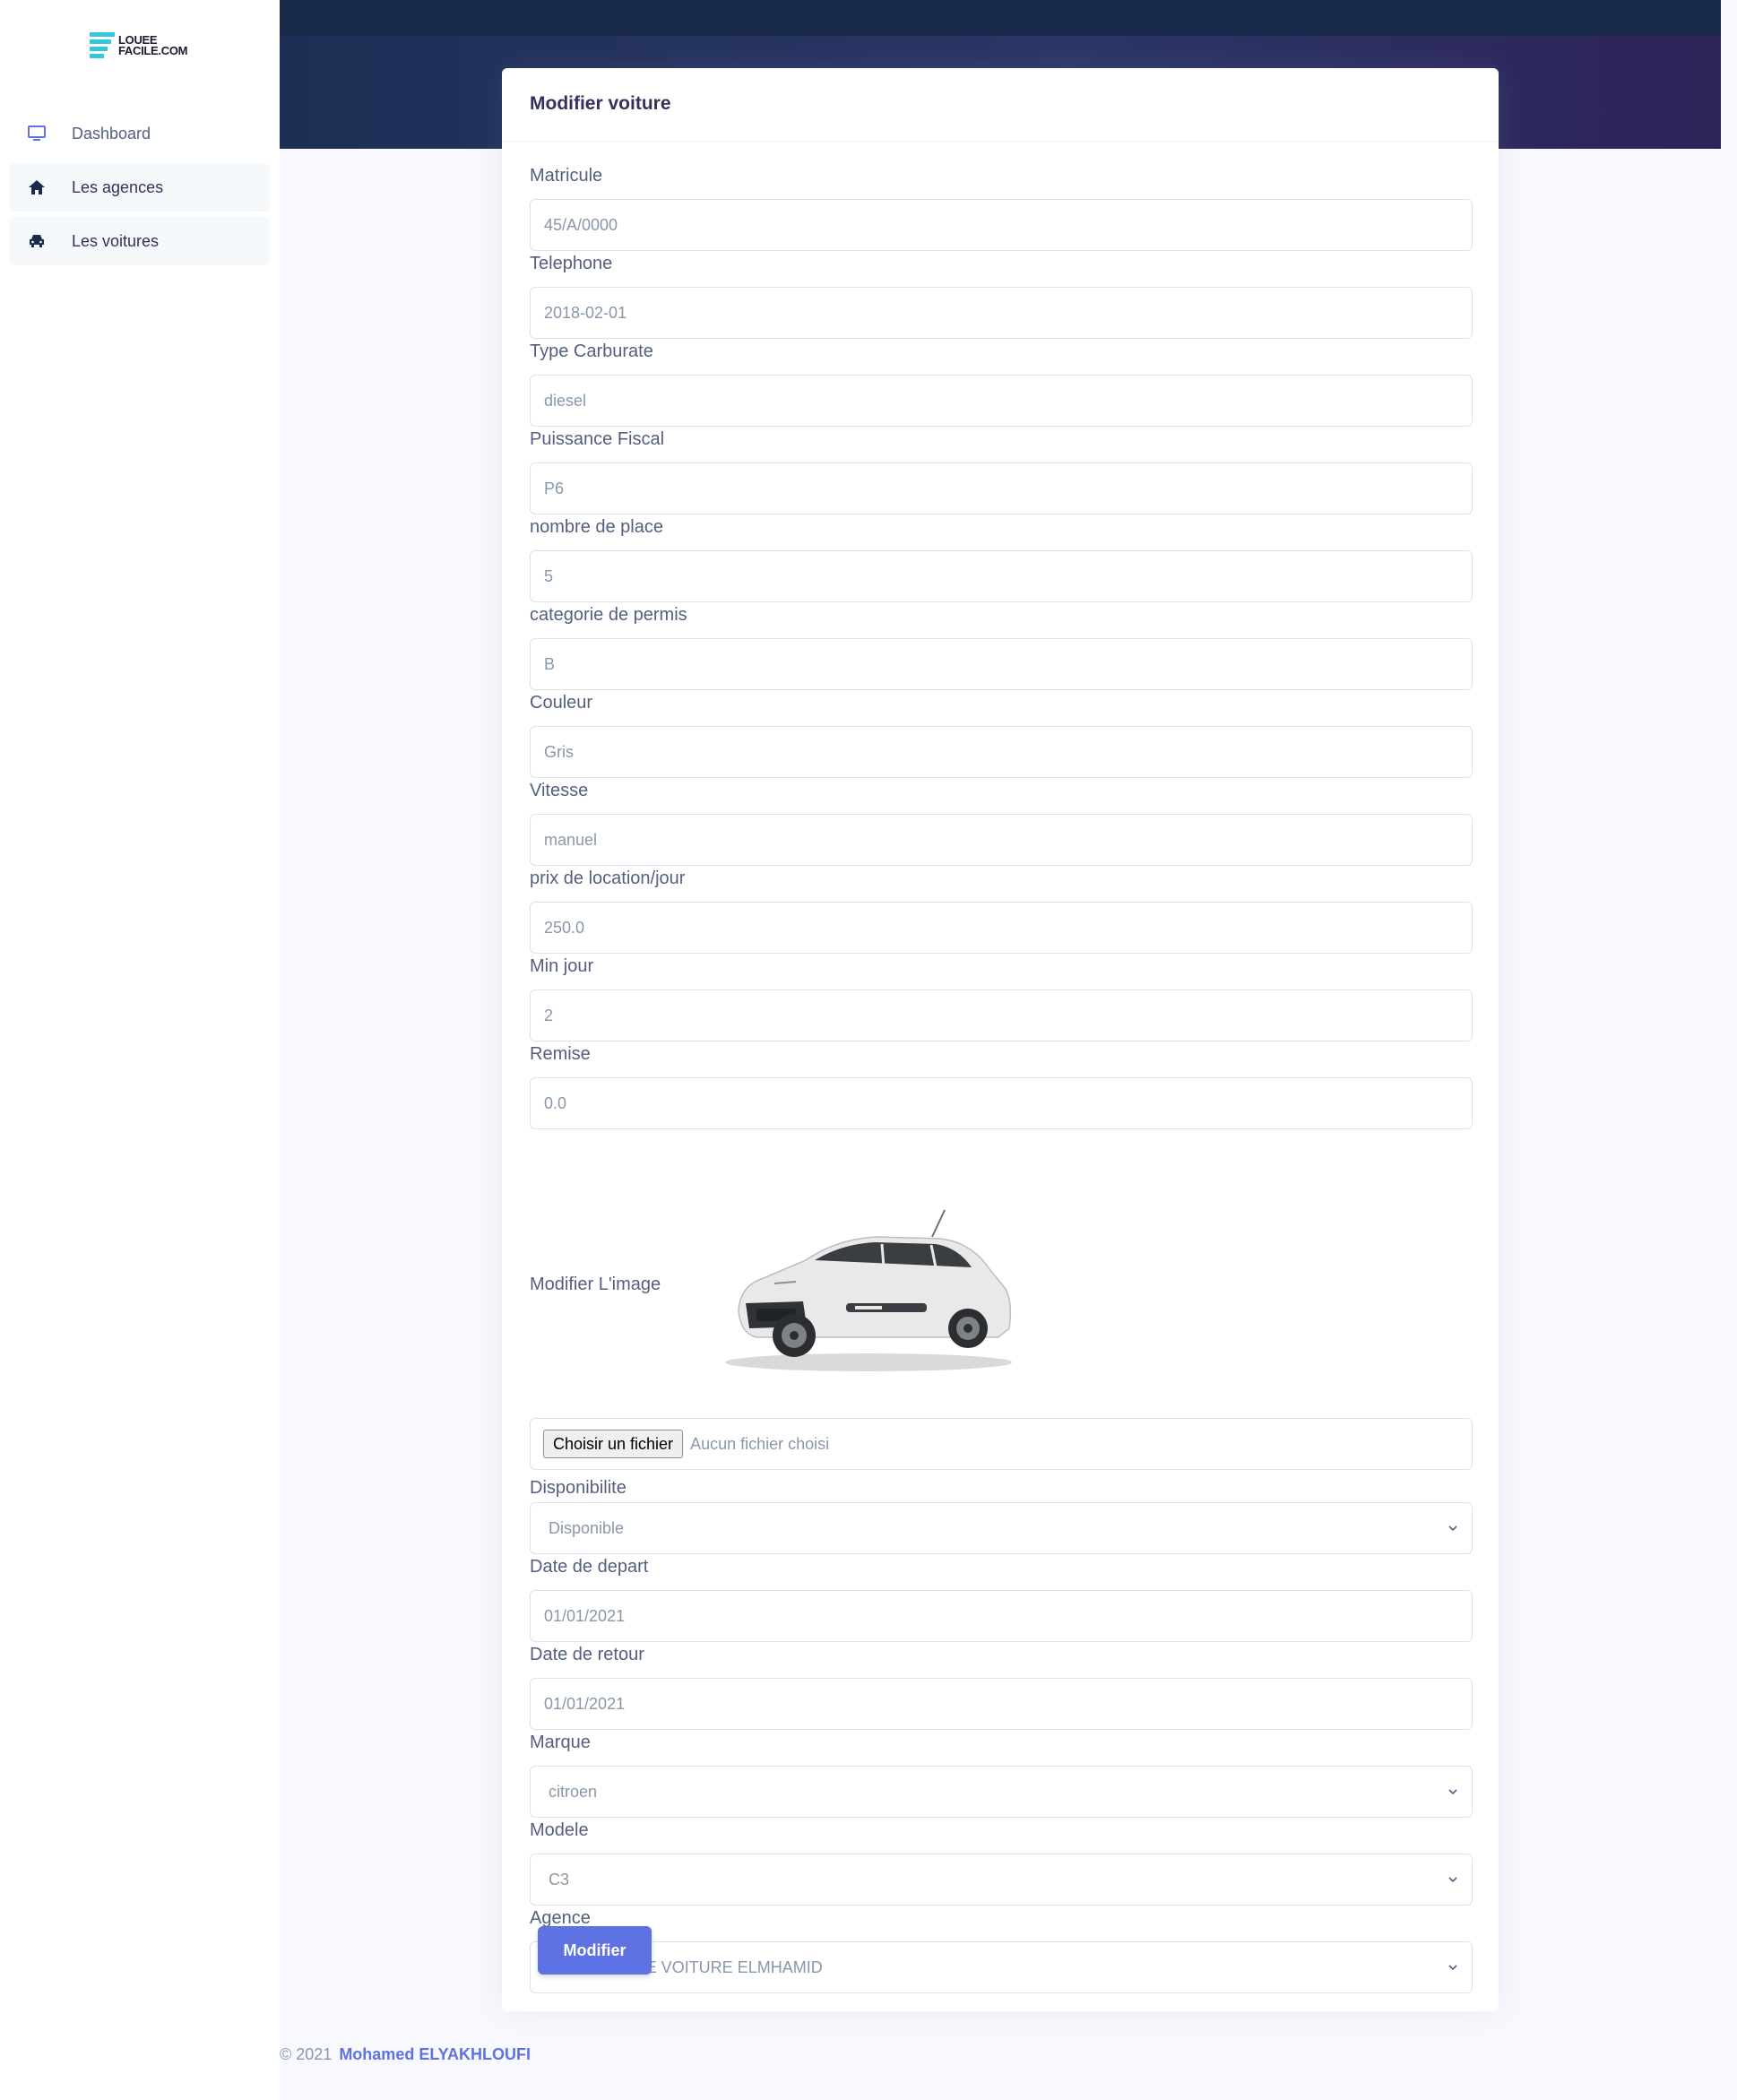  What do you see at coordinates (1002, 576) in the screenshot?
I see `nombre-place-input: 5` at bounding box center [1002, 576].